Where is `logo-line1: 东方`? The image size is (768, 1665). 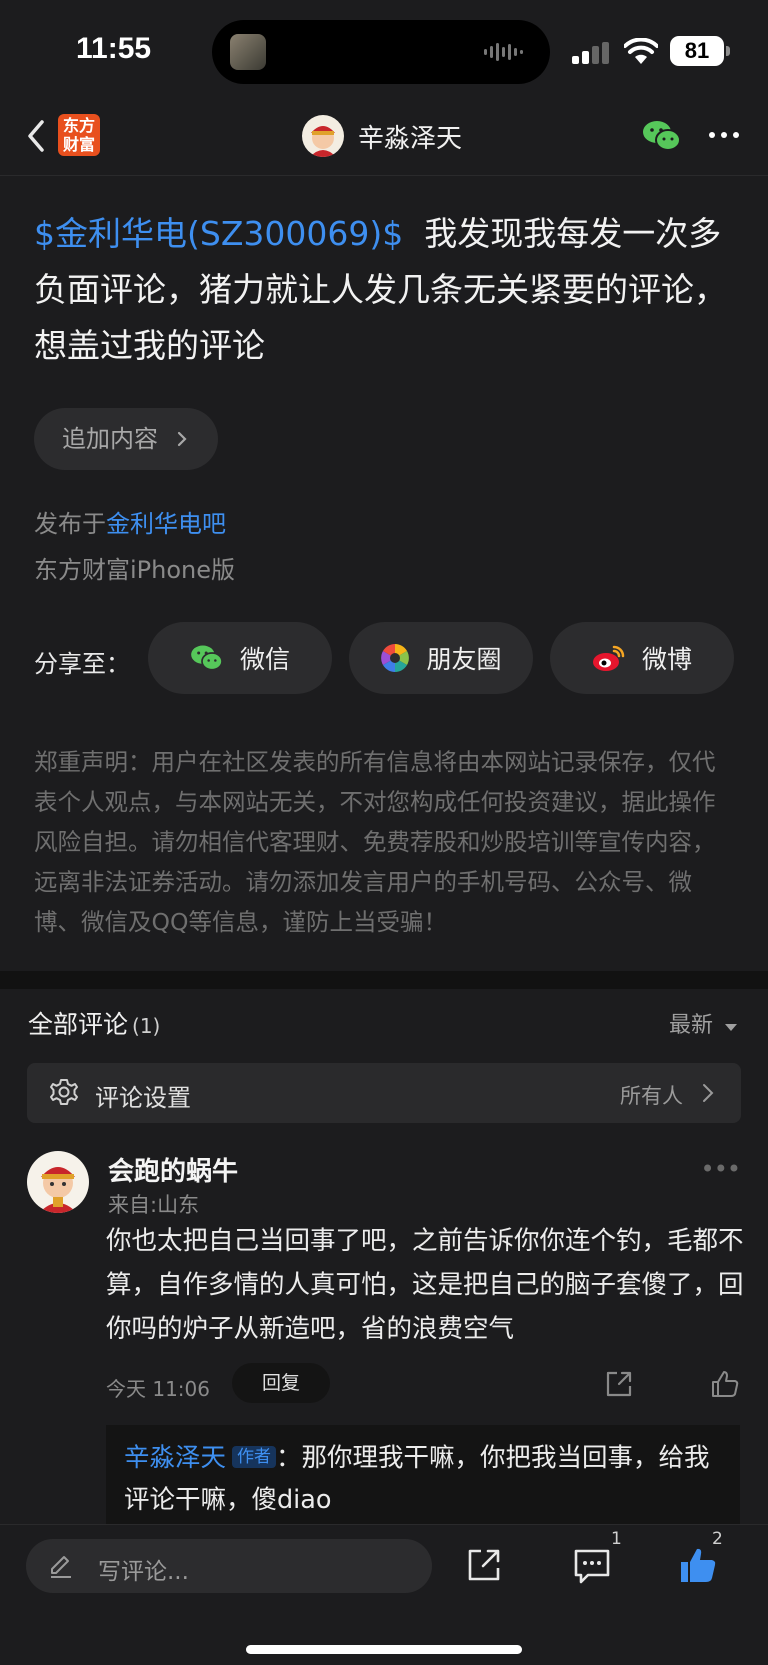 logo-line1: 东方 is located at coordinates (78, 125).